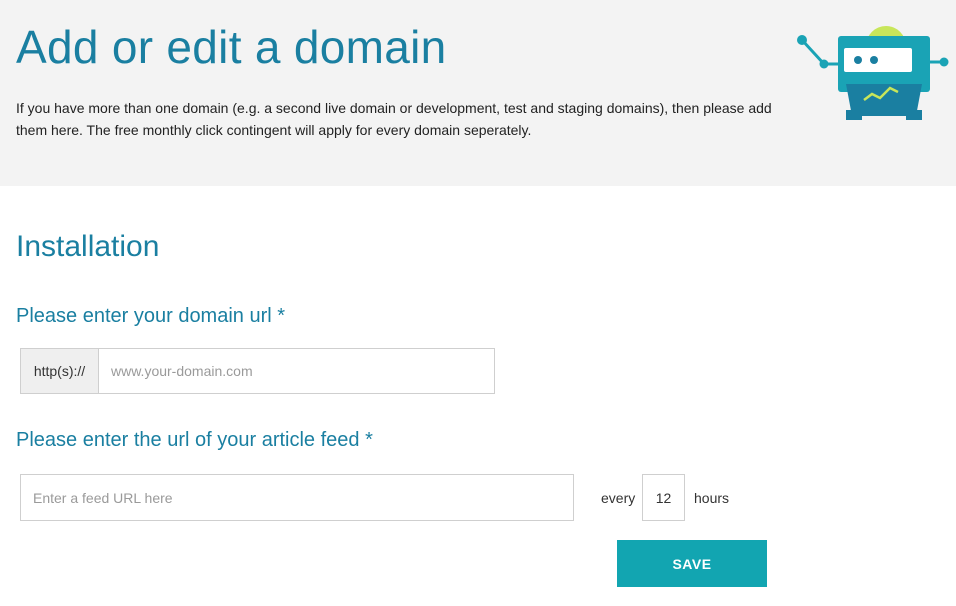 This screenshot has height=606, width=956. I want to click on feed-interval-hours-input, so click(663, 497).